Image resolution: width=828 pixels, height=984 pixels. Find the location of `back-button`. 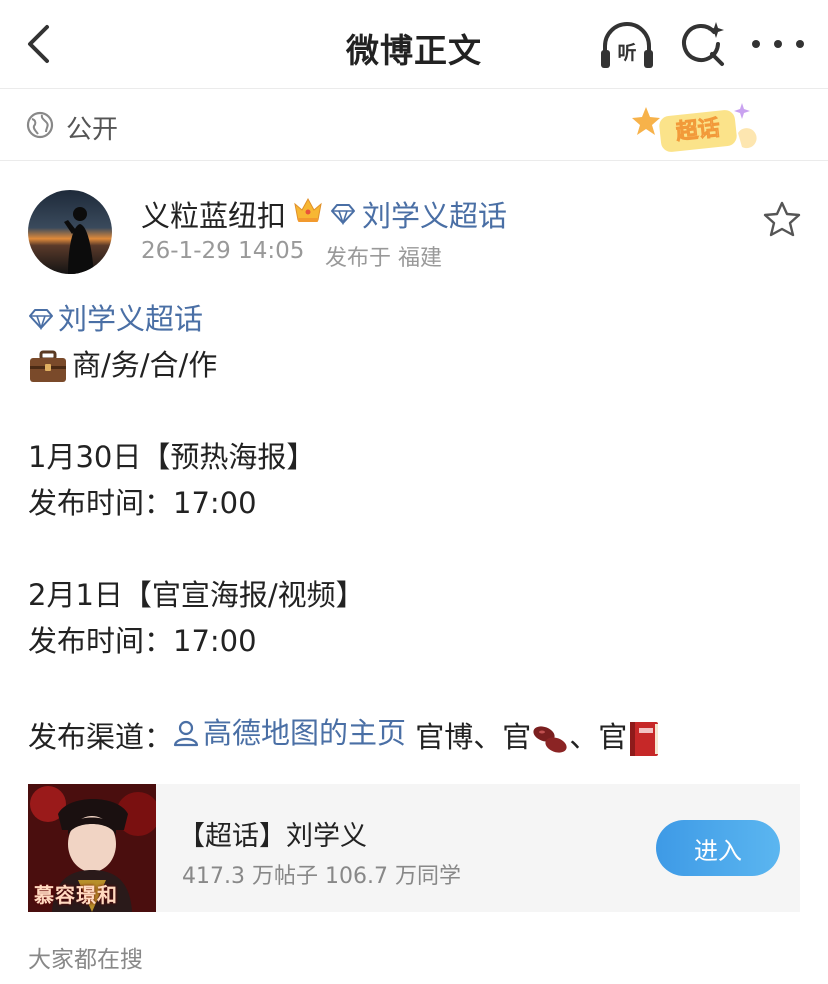

back-button is located at coordinates (38, 44).